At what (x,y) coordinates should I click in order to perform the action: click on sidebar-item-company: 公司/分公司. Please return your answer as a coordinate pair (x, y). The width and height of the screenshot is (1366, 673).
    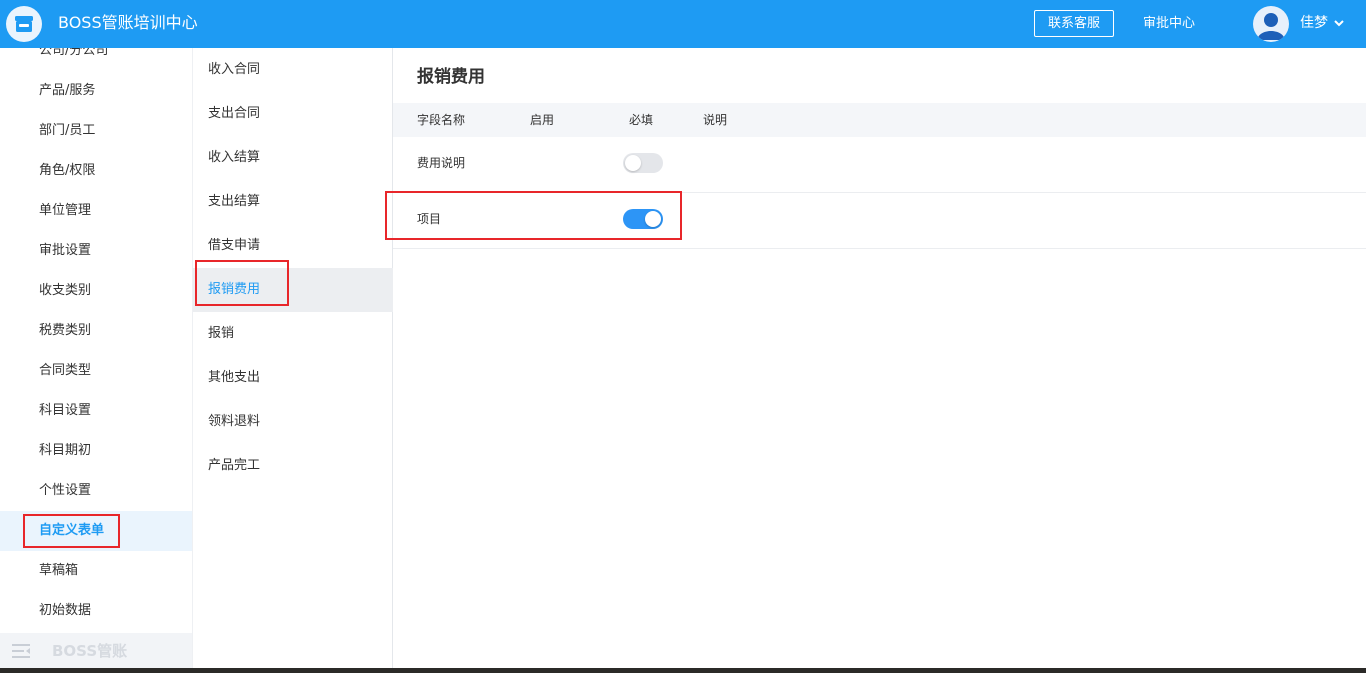
    Looking at the image, I should click on (96, 59).